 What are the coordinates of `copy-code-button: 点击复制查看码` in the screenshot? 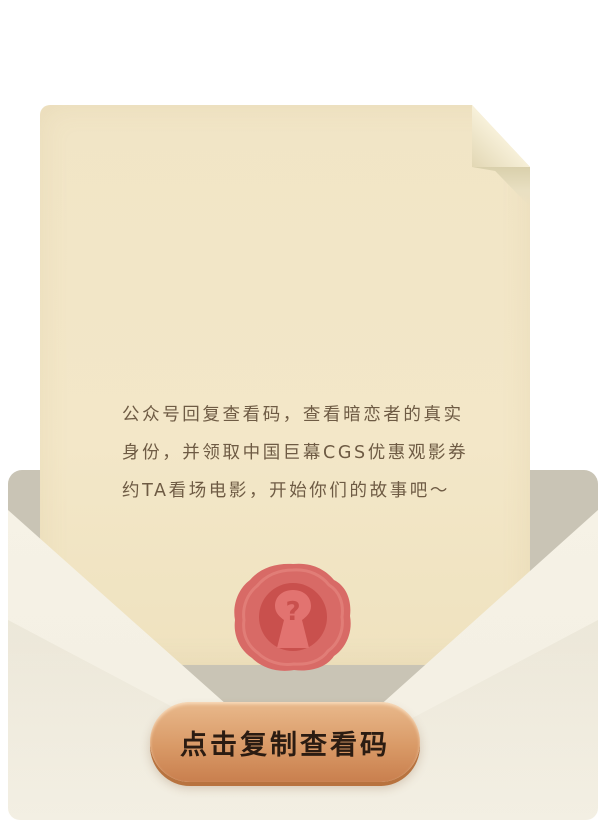 It's located at (285, 742).